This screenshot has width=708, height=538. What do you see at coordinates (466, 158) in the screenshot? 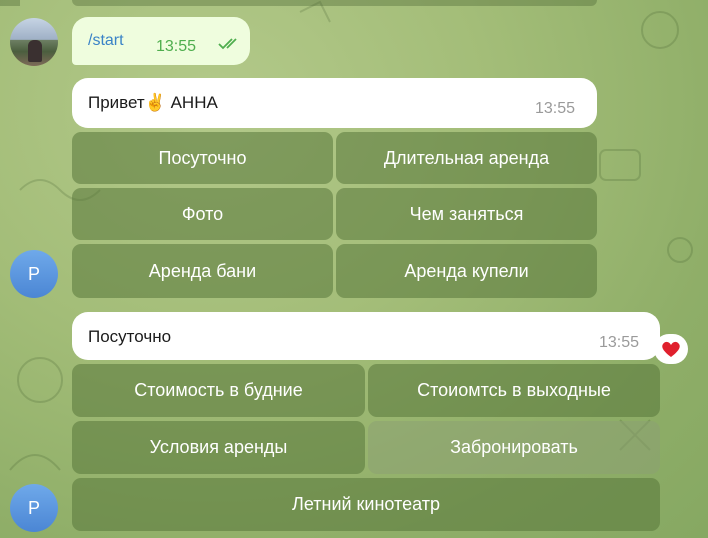
I see `keyboard-button: Длительная аренда` at bounding box center [466, 158].